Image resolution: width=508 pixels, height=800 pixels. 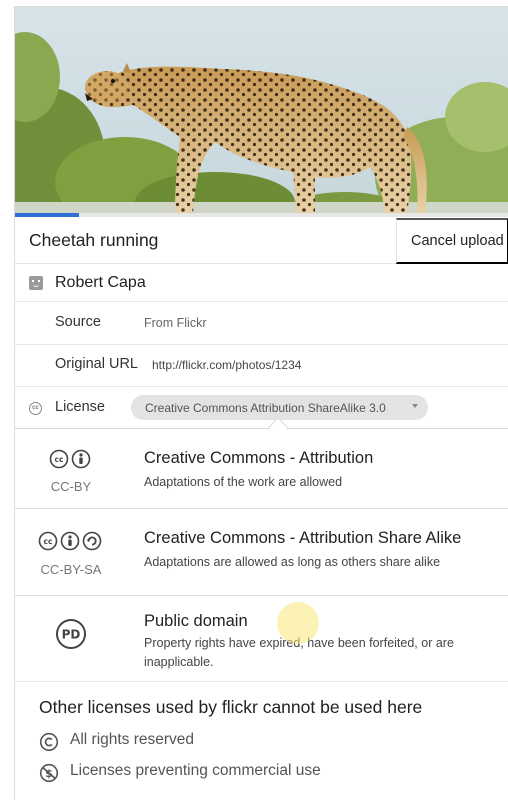 What do you see at coordinates (452, 241) in the screenshot?
I see `cancel-upload-button: Cancel upload` at bounding box center [452, 241].